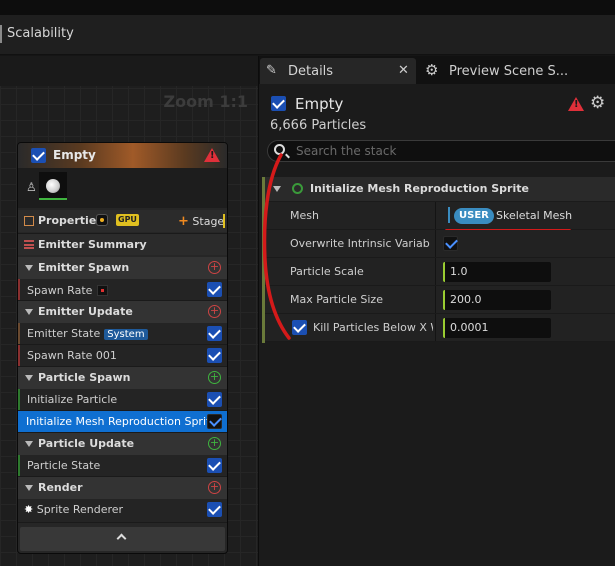 This screenshot has height=566, width=615. Describe the element at coordinates (497, 272) in the screenshot. I see `particle-scale-input: 1.0` at that location.